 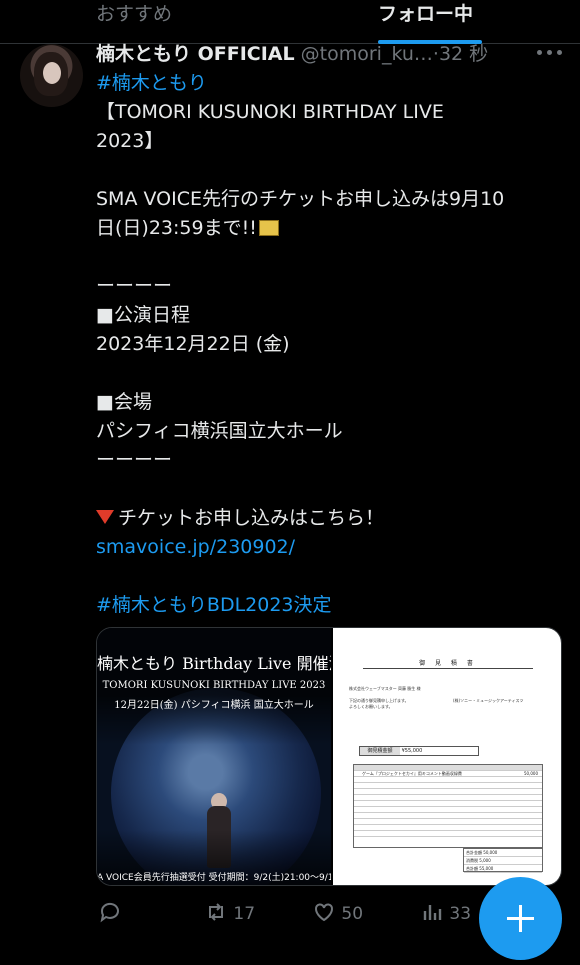 I want to click on tweet-header: 楠木ともり OFFICIAL @tomori_ku…·32 秒, so click(x=336, y=55).